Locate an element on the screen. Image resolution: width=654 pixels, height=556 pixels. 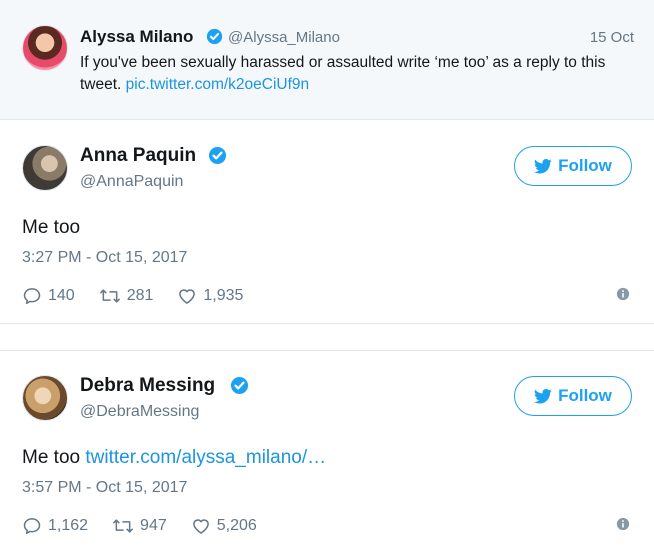
reply-count: 1,162 is located at coordinates (68, 525).